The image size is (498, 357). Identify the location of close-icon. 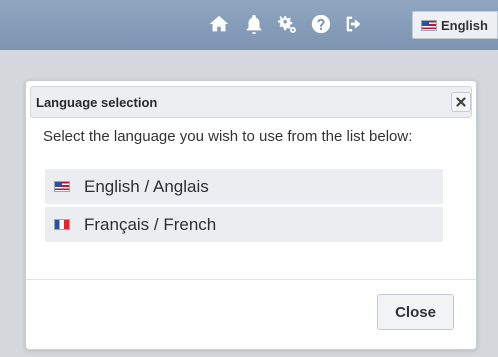
(461, 102).